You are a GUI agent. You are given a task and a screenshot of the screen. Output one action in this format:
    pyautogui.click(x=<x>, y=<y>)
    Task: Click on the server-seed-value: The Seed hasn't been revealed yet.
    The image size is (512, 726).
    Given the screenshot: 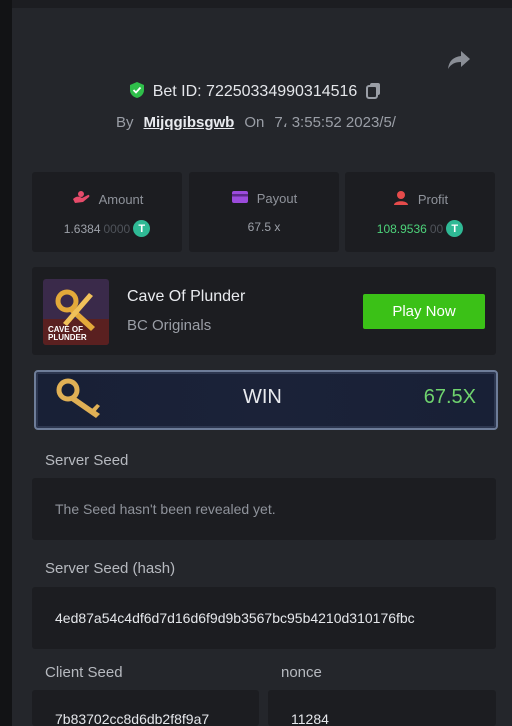 What is the action you would take?
    pyautogui.click(x=165, y=509)
    